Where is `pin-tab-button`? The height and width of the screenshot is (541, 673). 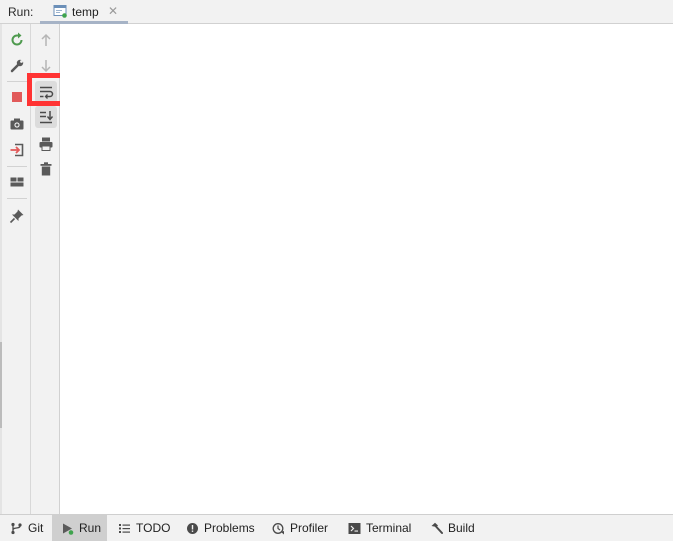 pin-tab-button is located at coordinates (17, 216).